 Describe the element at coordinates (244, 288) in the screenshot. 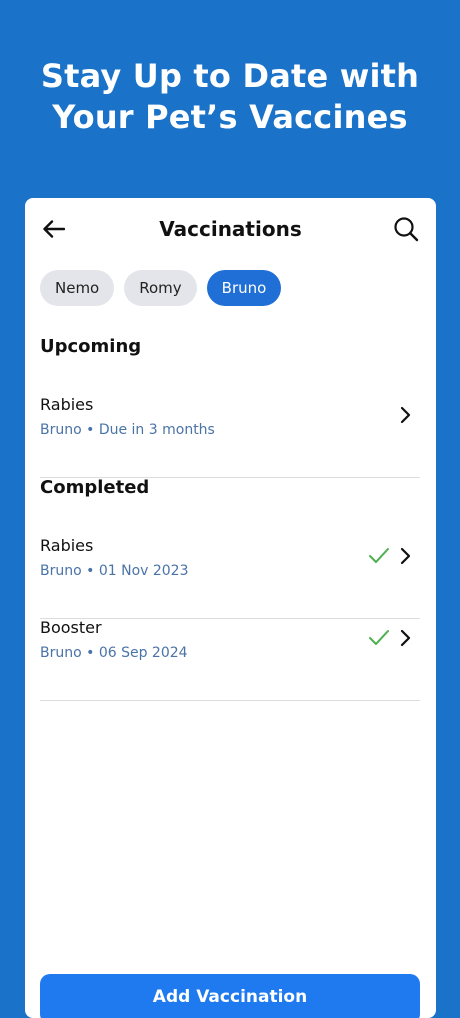

I see `pet-chip-bruno: Bruno` at that location.